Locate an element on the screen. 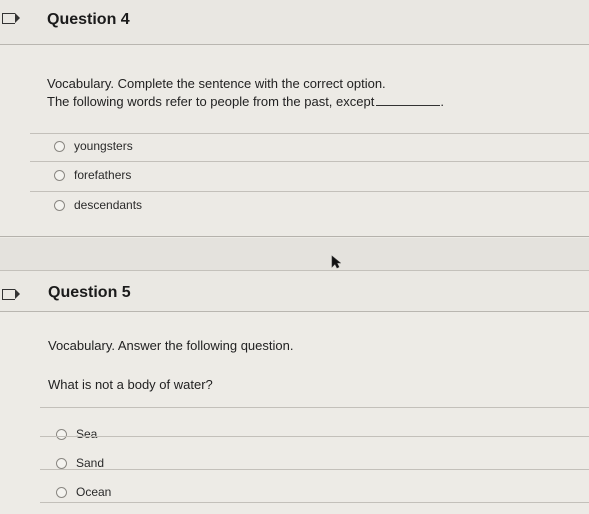  answer-option: forefathers is located at coordinates (92, 175).